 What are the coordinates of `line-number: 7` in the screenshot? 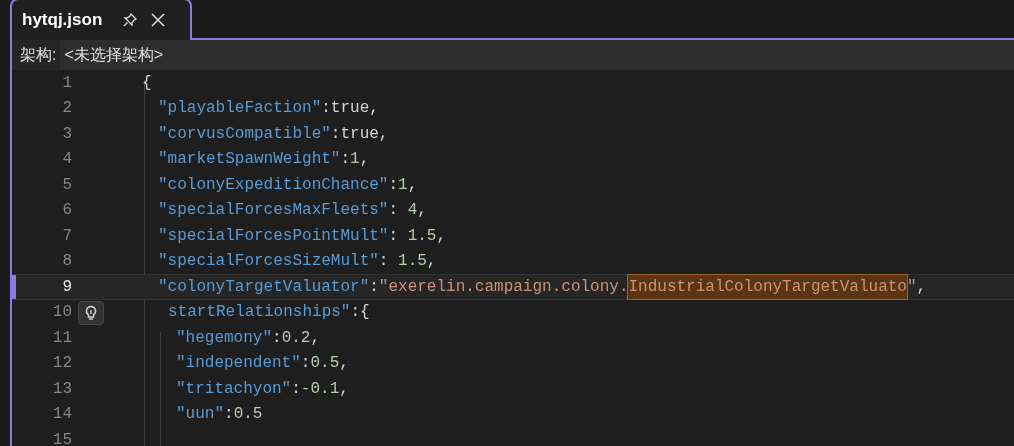 It's located at (66, 236).